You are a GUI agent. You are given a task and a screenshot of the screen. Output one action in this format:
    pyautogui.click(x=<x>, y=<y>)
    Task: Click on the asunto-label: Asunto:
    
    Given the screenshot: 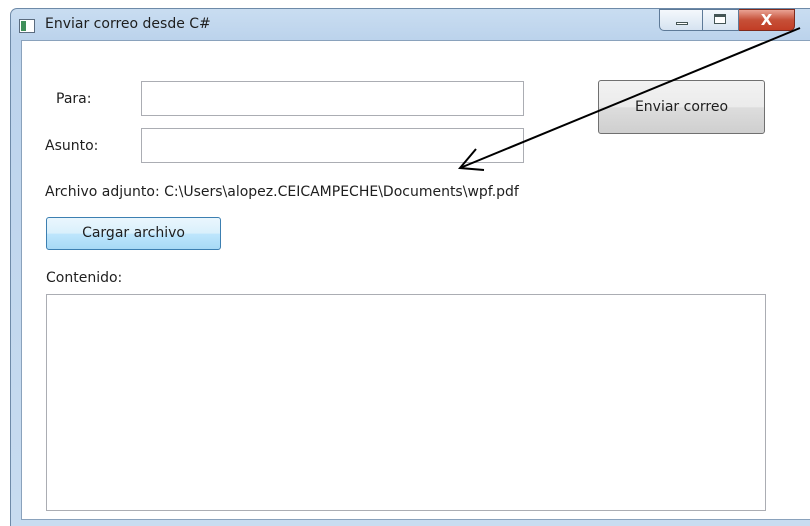 What is the action you would take?
    pyautogui.click(x=72, y=146)
    